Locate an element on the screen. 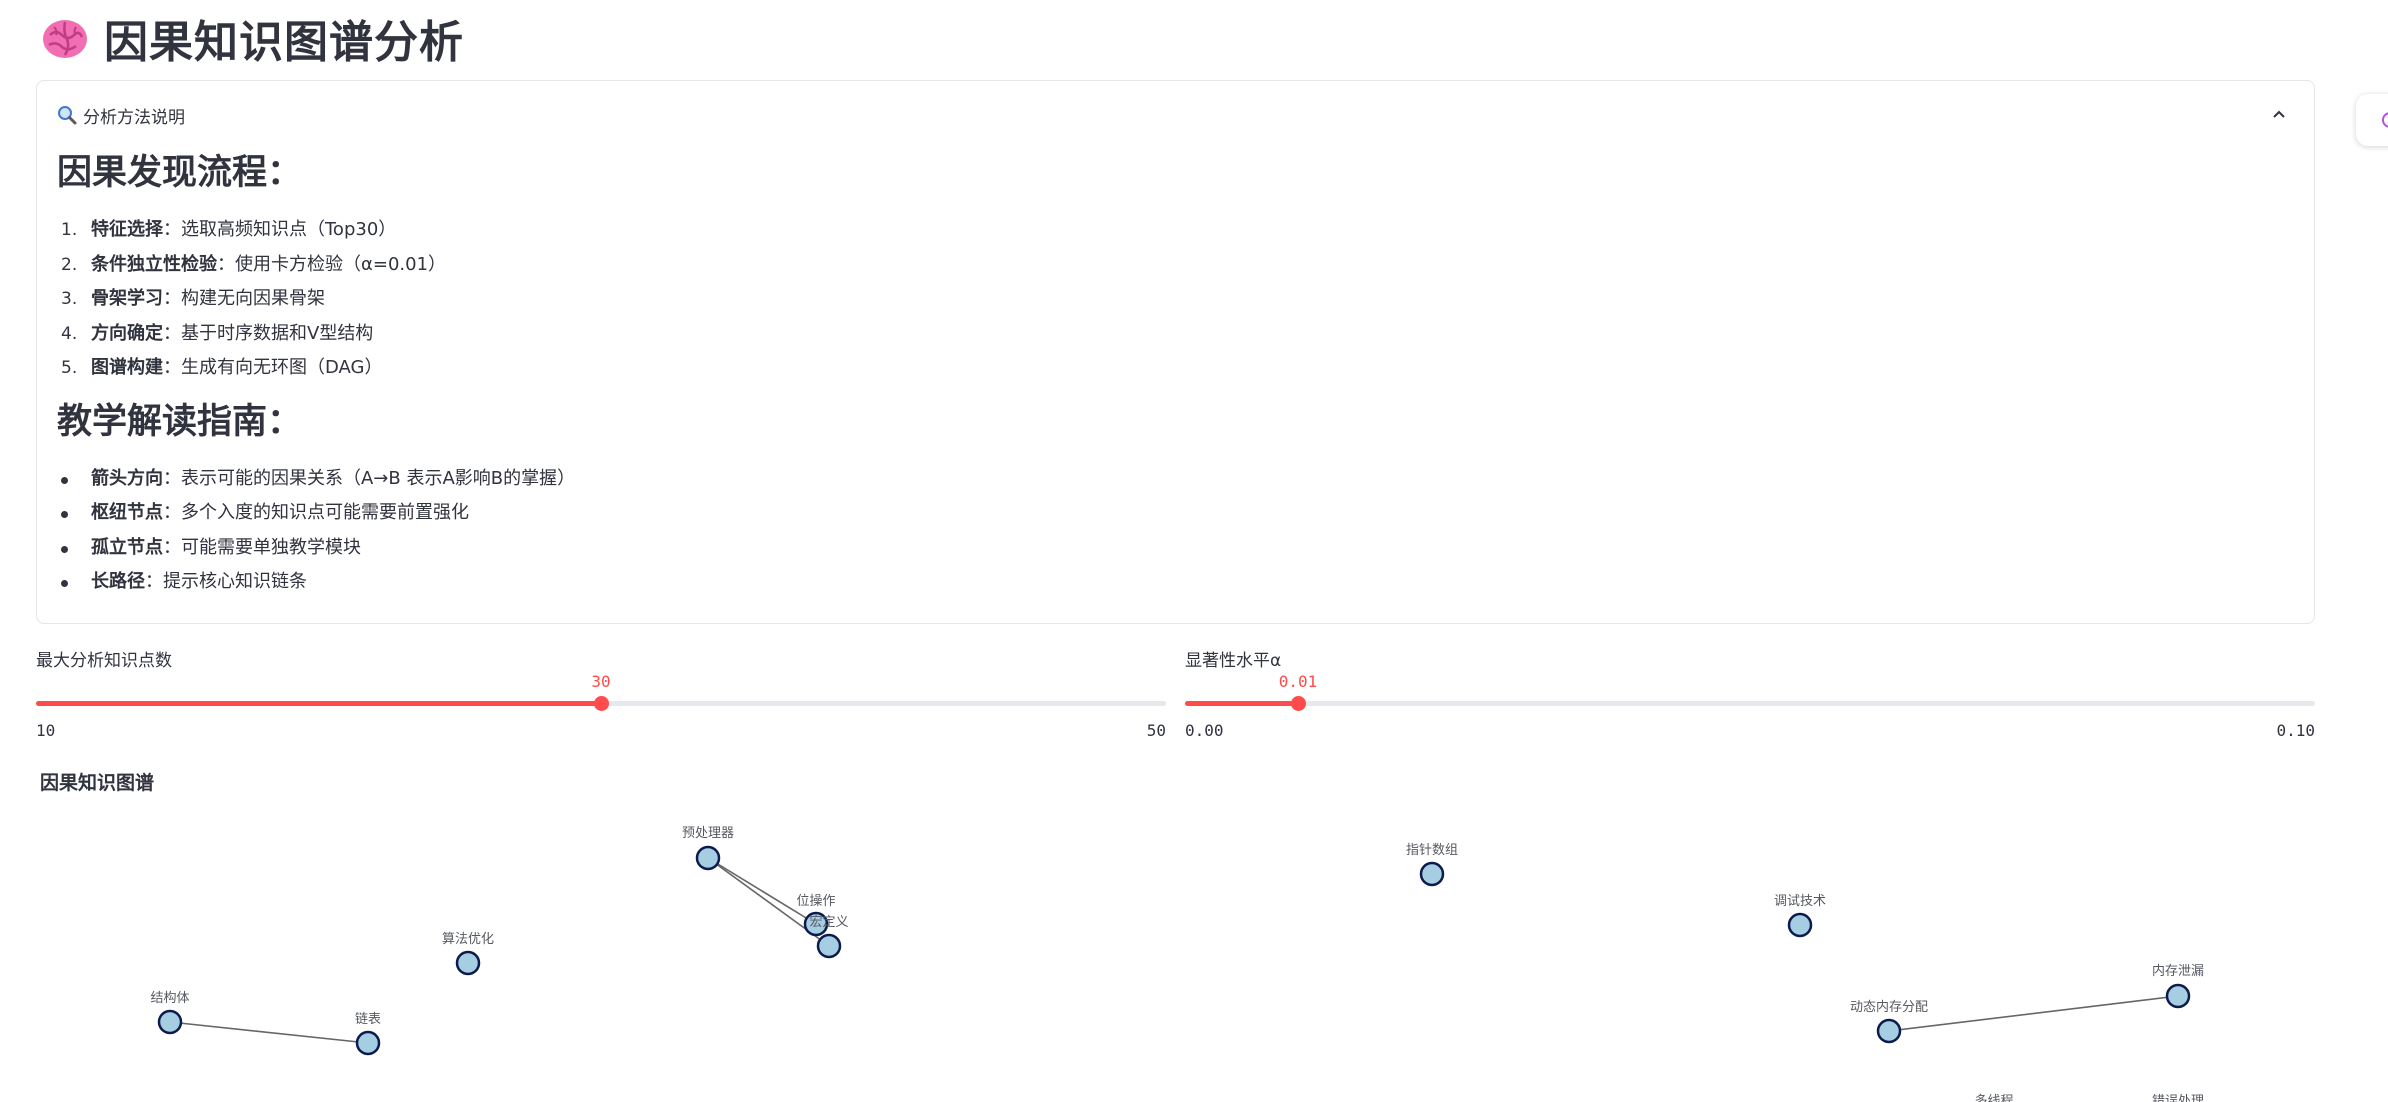 Image resolution: width=2388 pixels, height=1102 pixels. graph-title: 因果知识图谱 is located at coordinates (97, 783).